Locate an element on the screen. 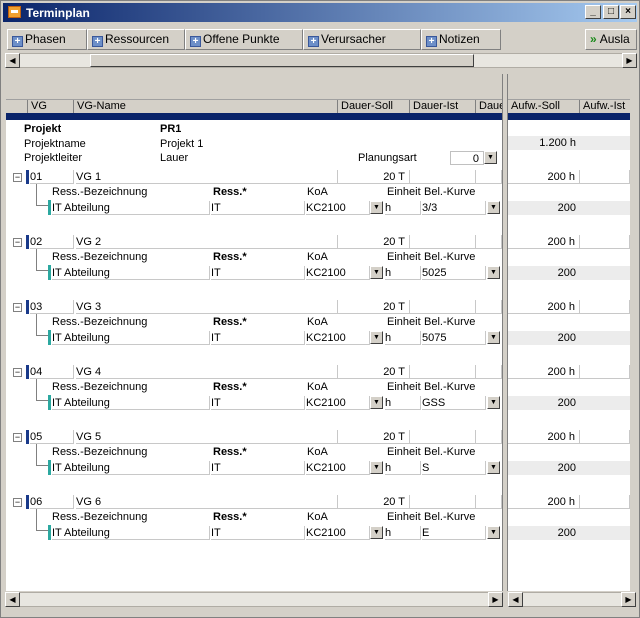  phasen-button: + Phasen is located at coordinates (47, 39).